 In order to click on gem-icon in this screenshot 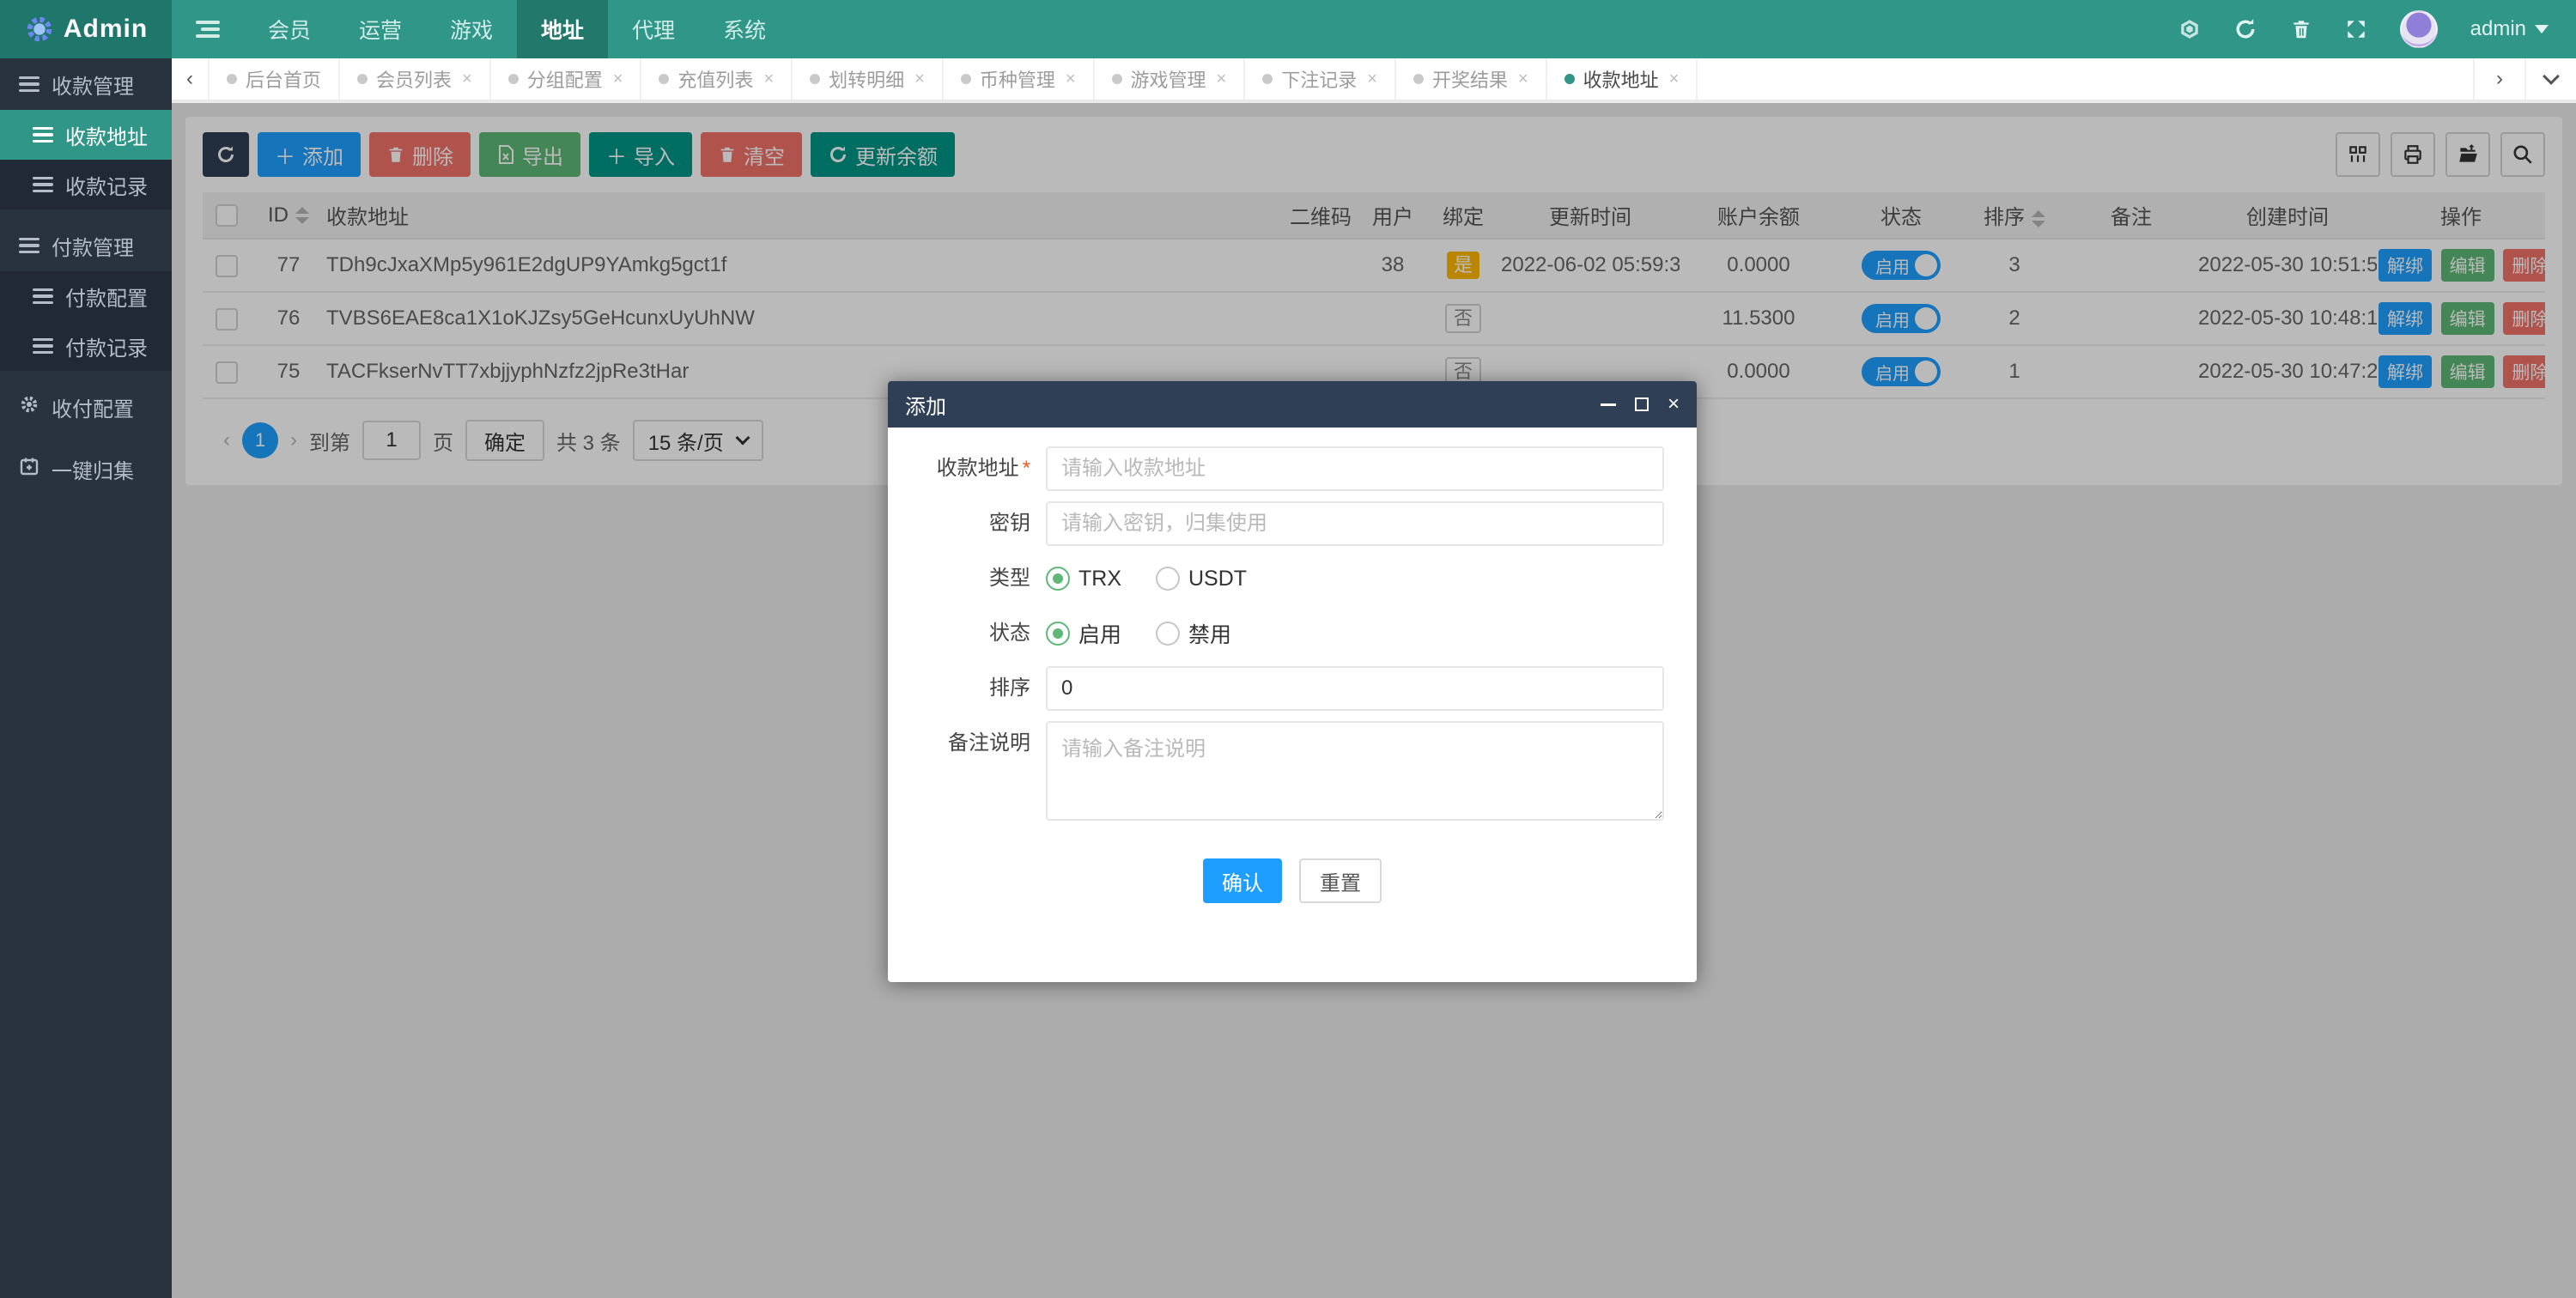, I will do `click(2189, 29)`.